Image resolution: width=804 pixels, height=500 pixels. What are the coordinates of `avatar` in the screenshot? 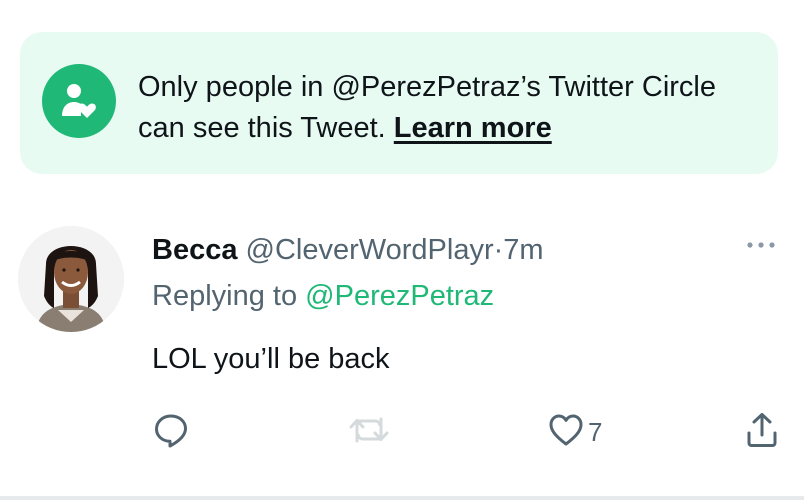 It's located at (71, 279).